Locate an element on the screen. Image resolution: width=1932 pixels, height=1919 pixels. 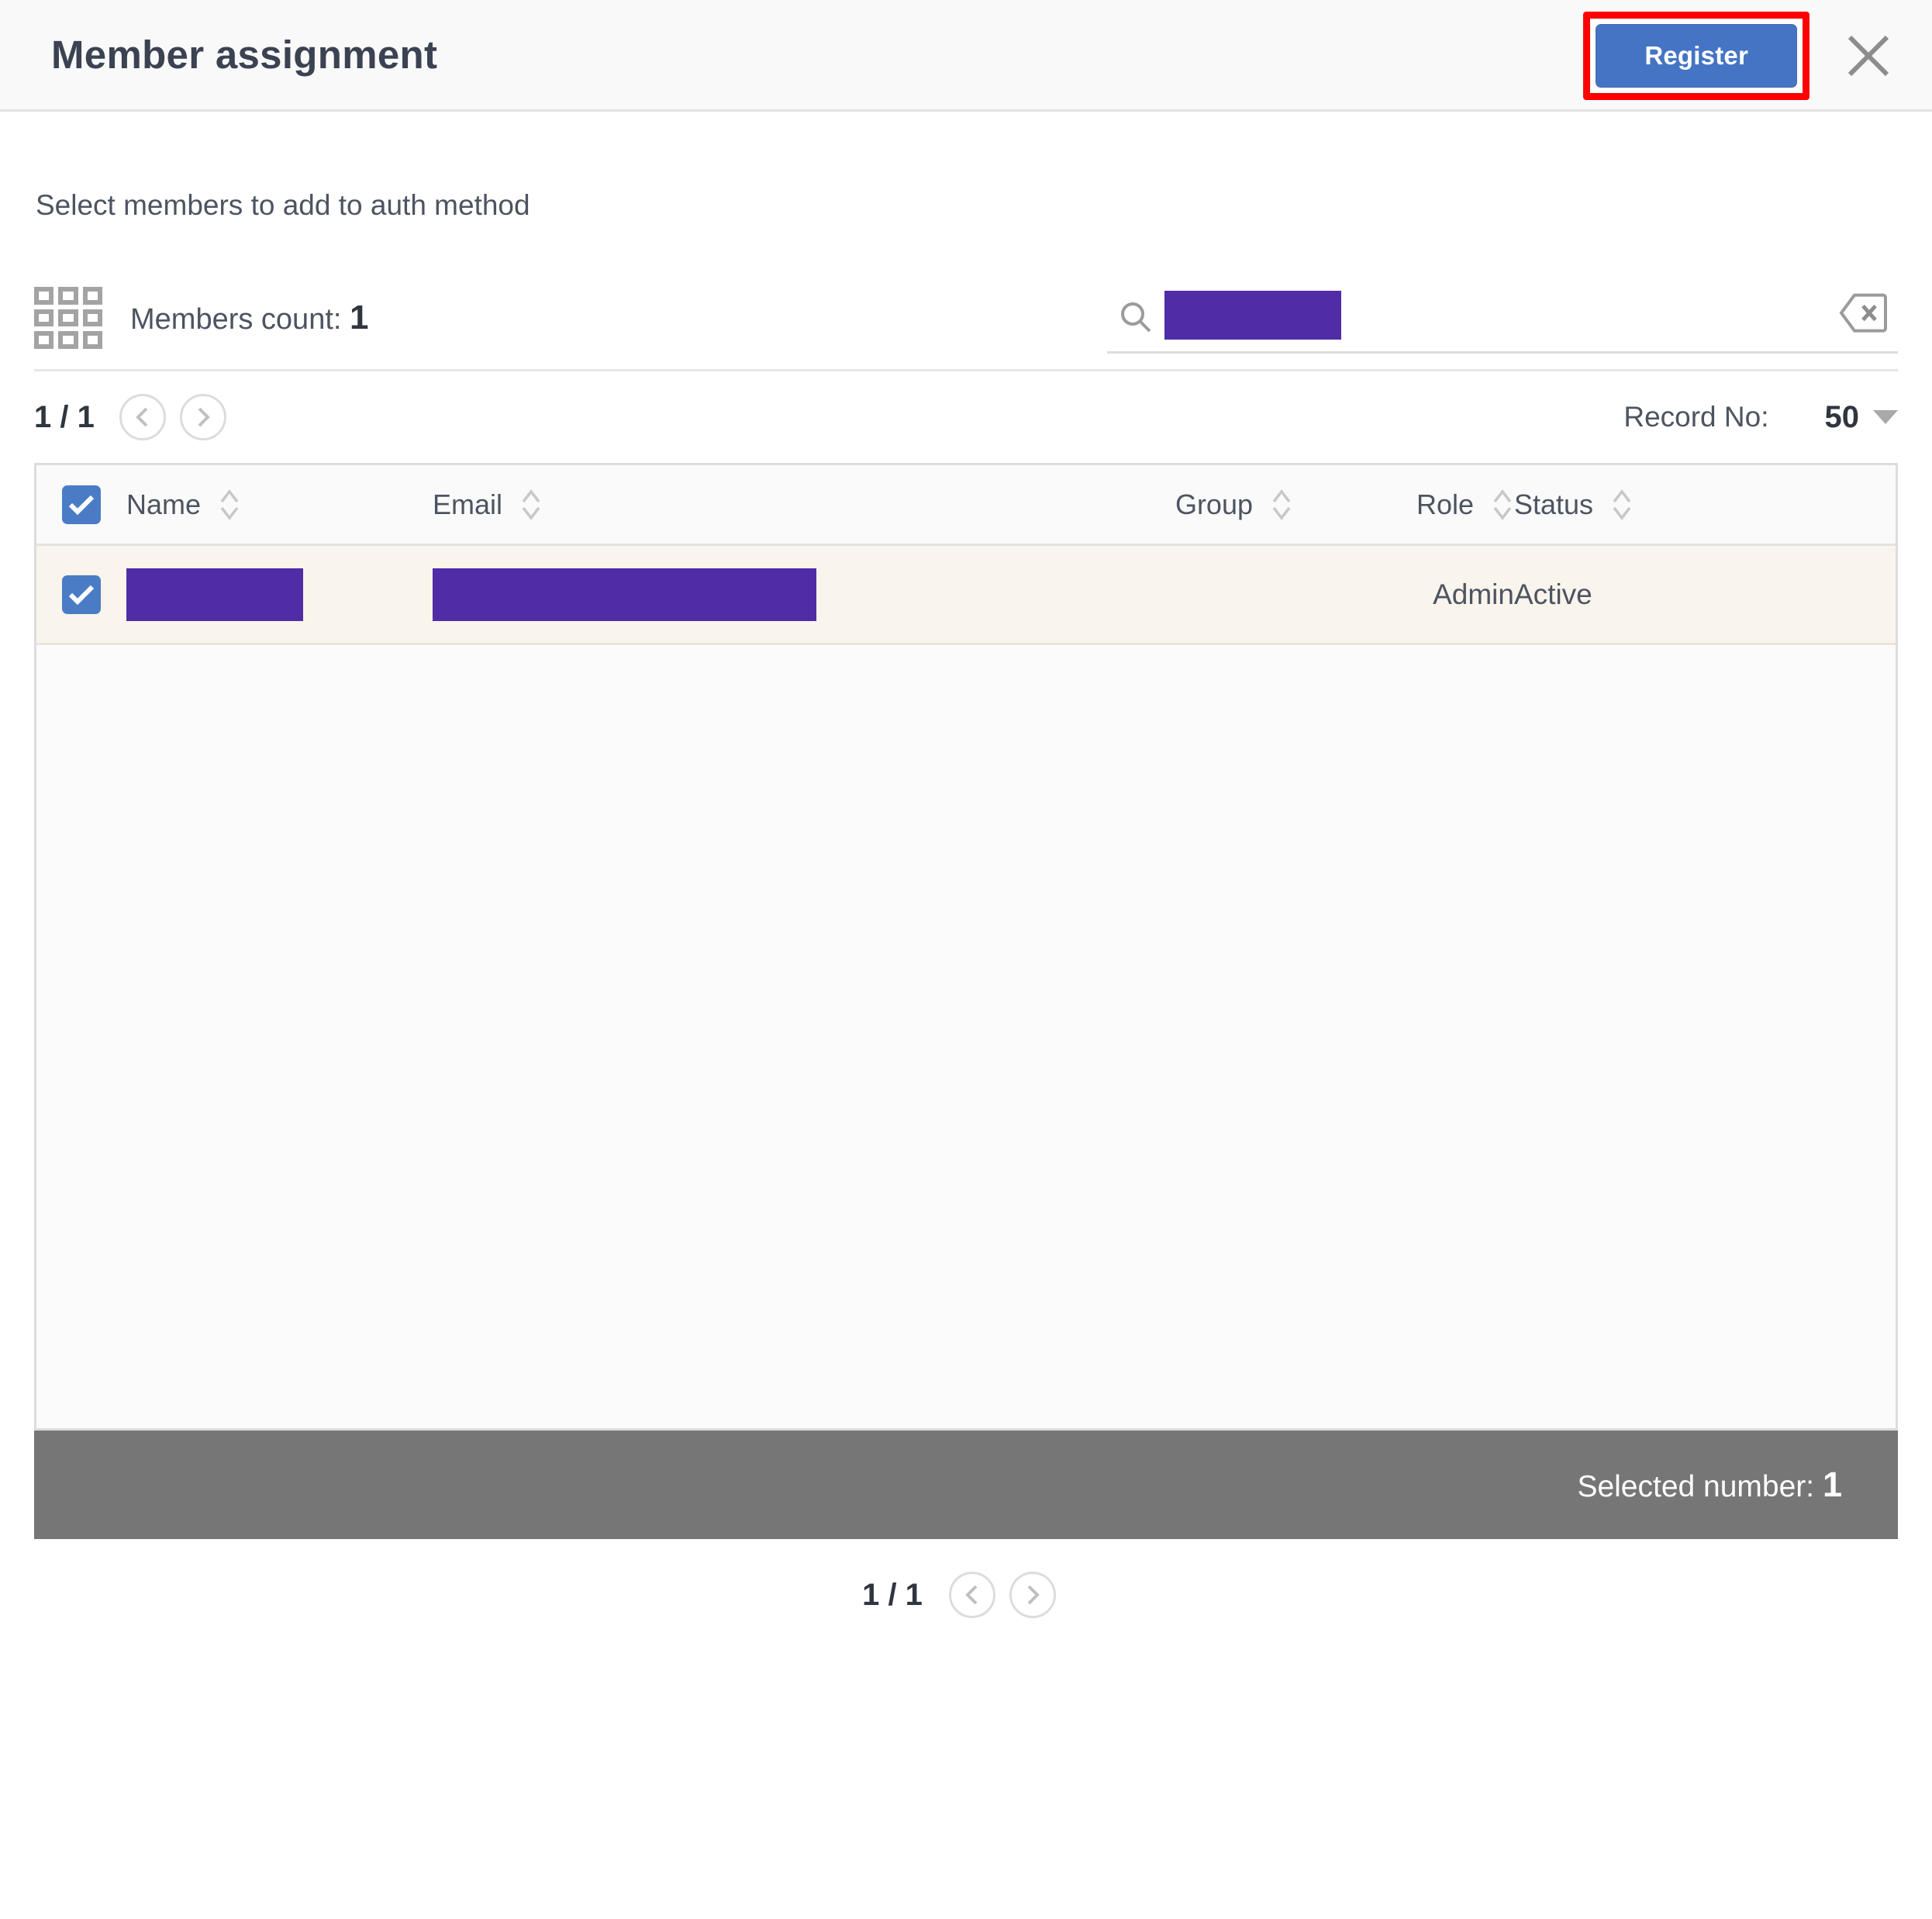
cell-email-redacted is located at coordinates (624, 594).